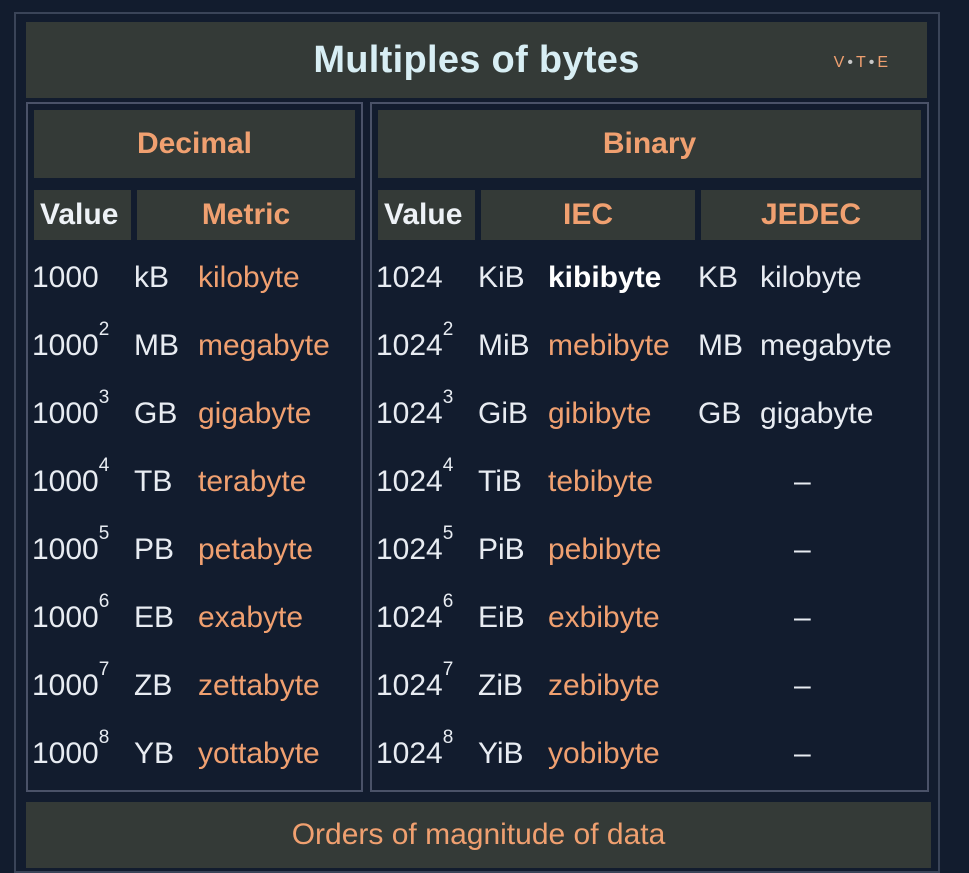  I want to click on iec-name-link: mebibyte, so click(609, 346).